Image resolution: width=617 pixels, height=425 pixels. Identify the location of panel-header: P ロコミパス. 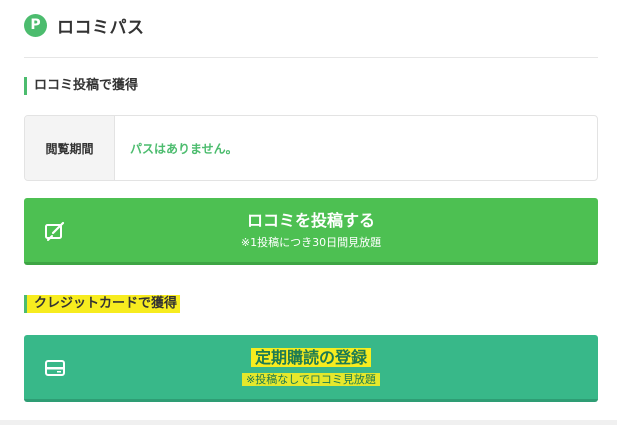
(84, 25).